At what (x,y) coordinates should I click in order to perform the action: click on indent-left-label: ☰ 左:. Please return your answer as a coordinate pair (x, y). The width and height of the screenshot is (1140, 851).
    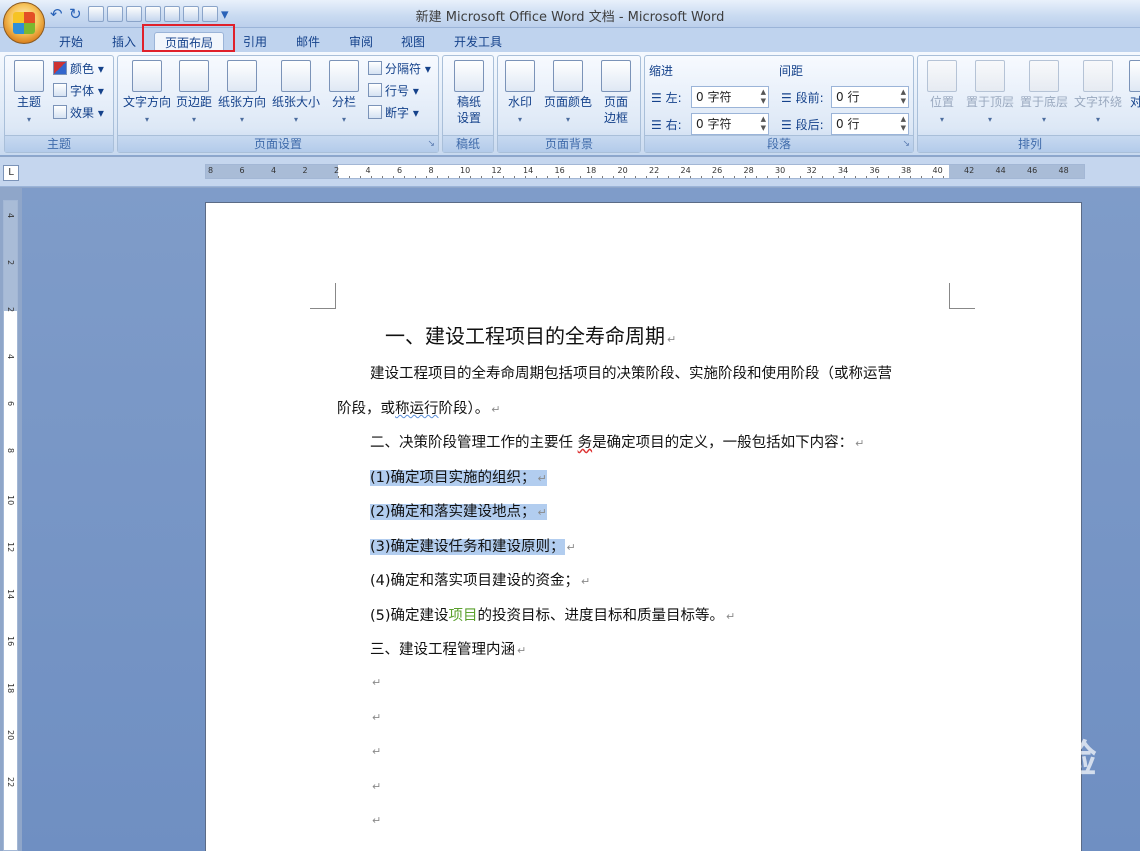
    Looking at the image, I should click on (666, 98).